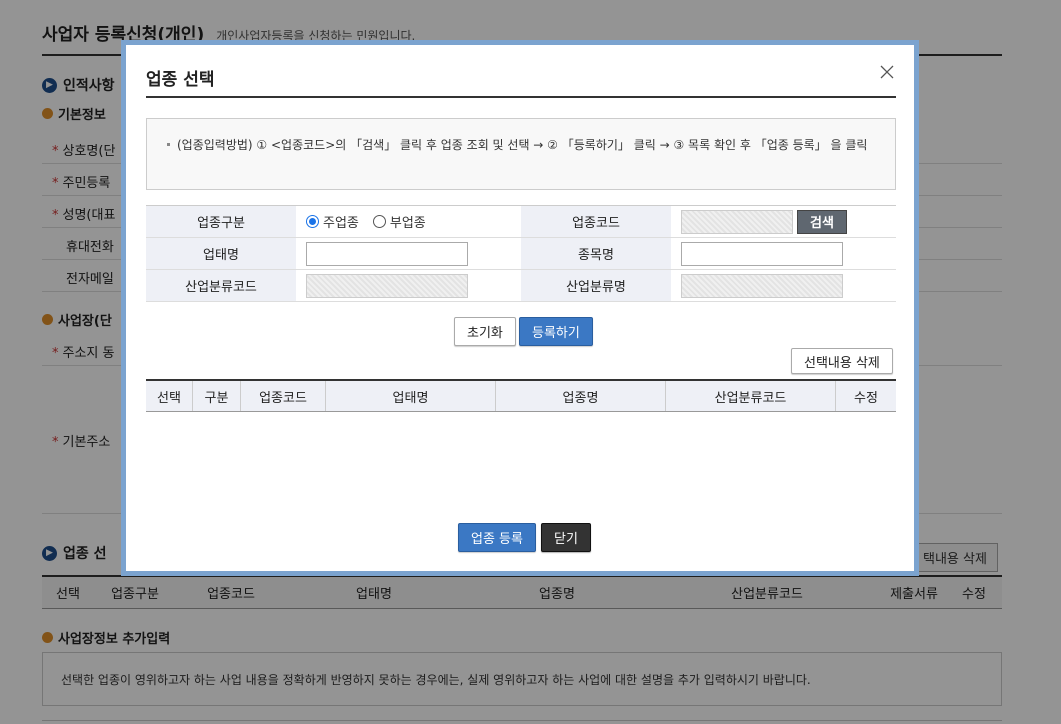 The width and height of the screenshot is (1061, 724). Describe the element at coordinates (751, 396) in the screenshot. I see `col-header: 산업분류코드` at that location.